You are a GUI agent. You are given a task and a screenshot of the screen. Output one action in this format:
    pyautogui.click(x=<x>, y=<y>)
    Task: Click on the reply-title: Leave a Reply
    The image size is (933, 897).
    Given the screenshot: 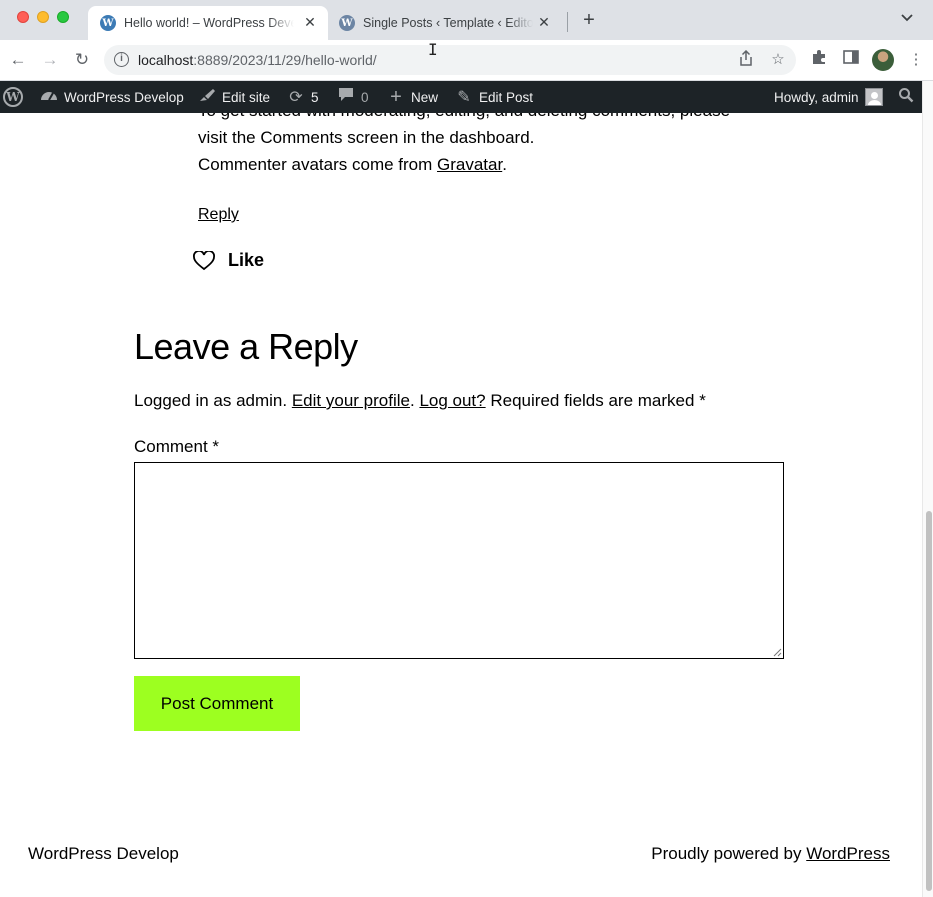 What is the action you would take?
    pyautogui.click(x=246, y=346)
    